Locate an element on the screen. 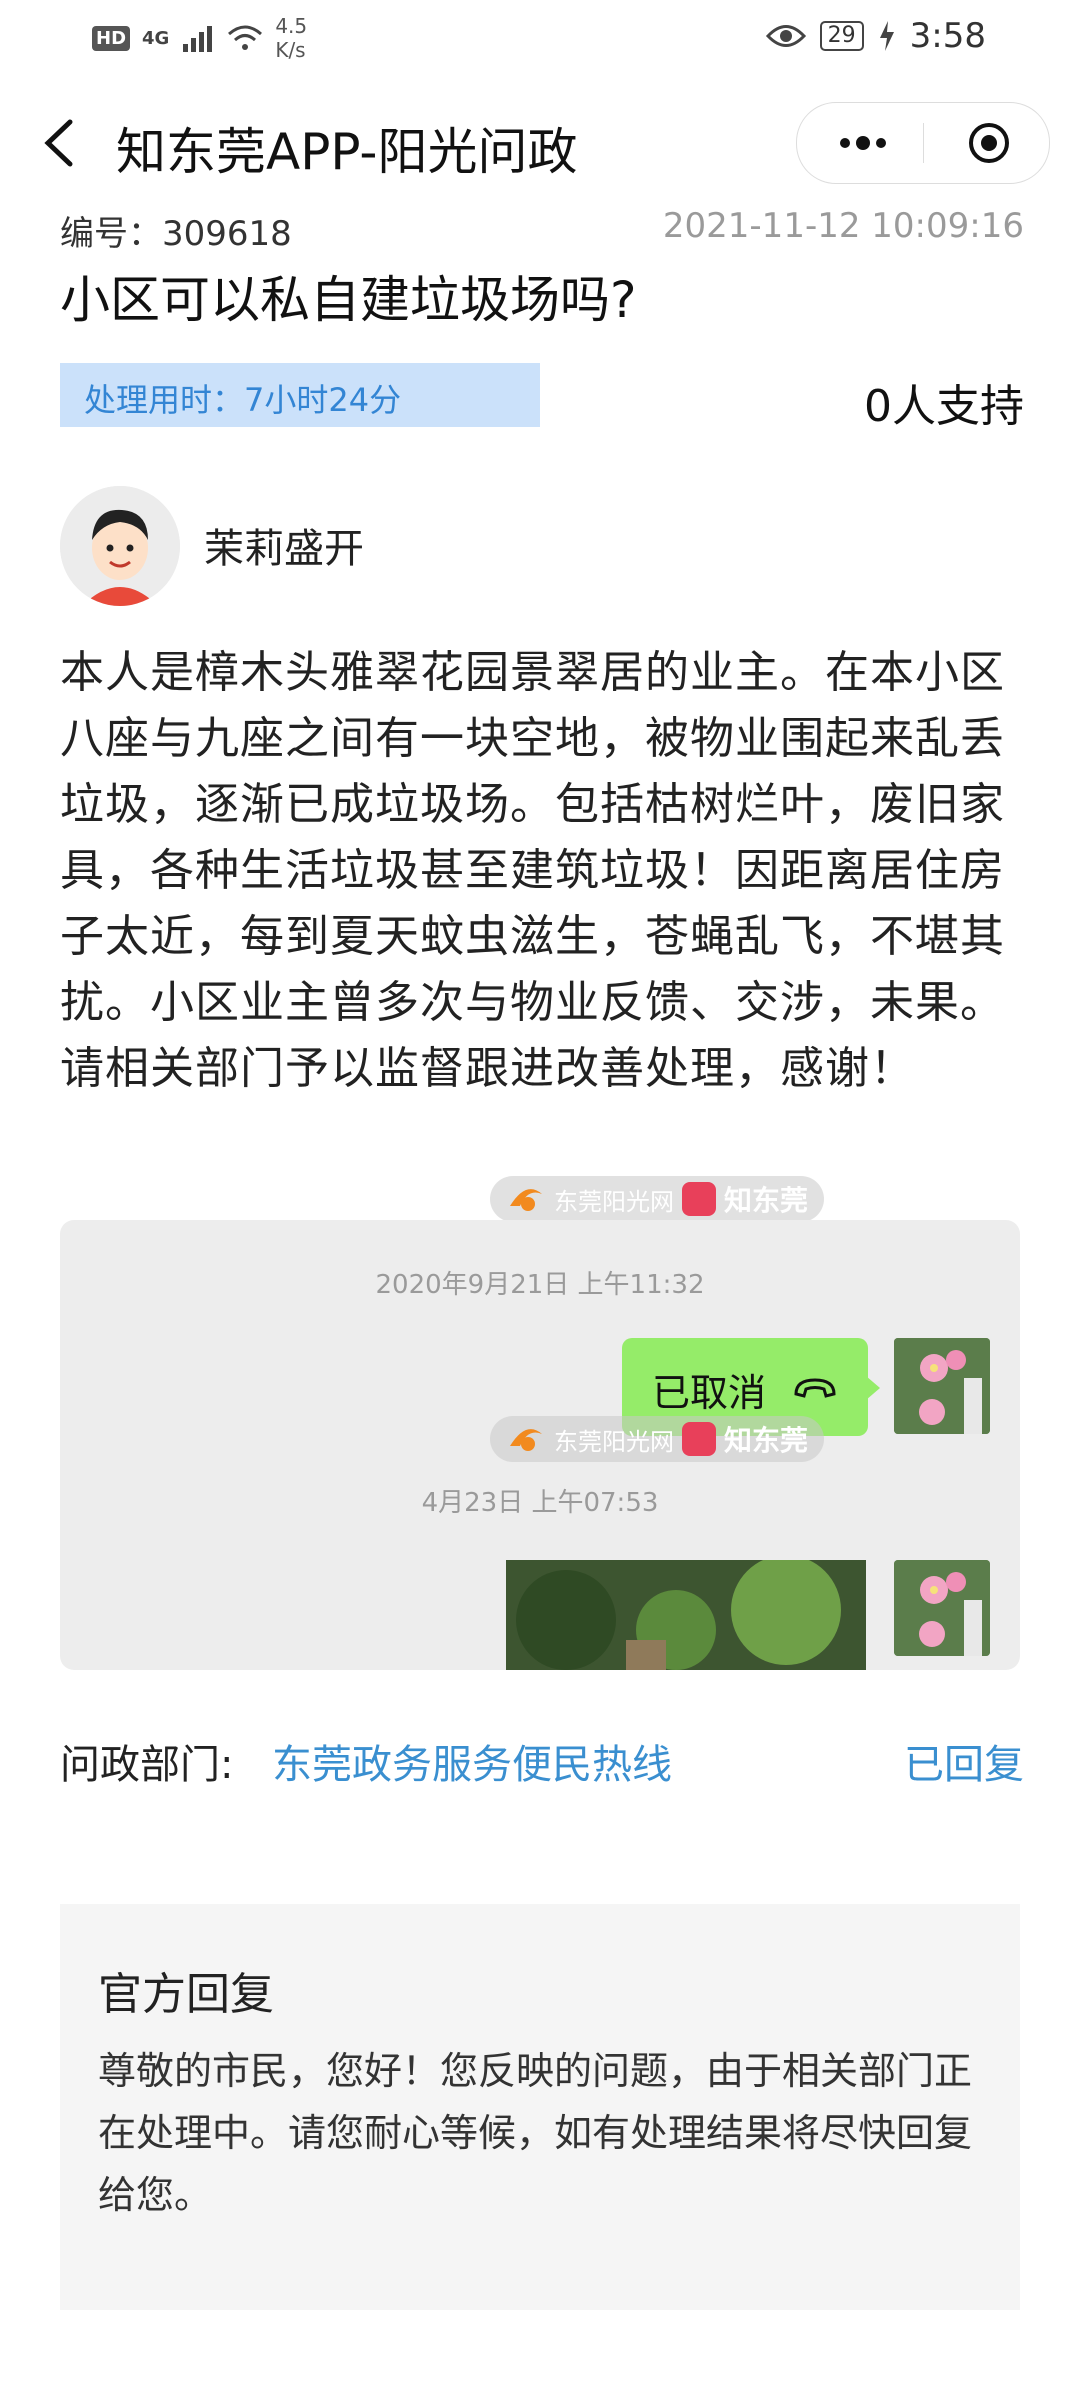 The width and height of the screenshot is (1080, 2400). processing-time-box: 处理用时：7小时24分 is located at coordinates (300, 395).